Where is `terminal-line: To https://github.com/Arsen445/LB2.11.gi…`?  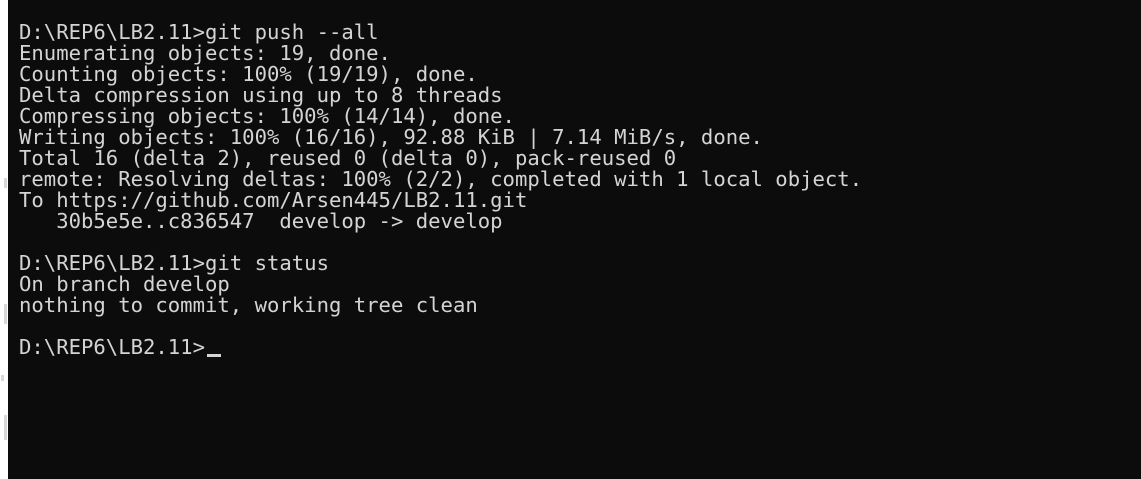
terminal-line: To https://github.com/Arsen445/LB2.11.gi… is located at coordinates (273, 200).